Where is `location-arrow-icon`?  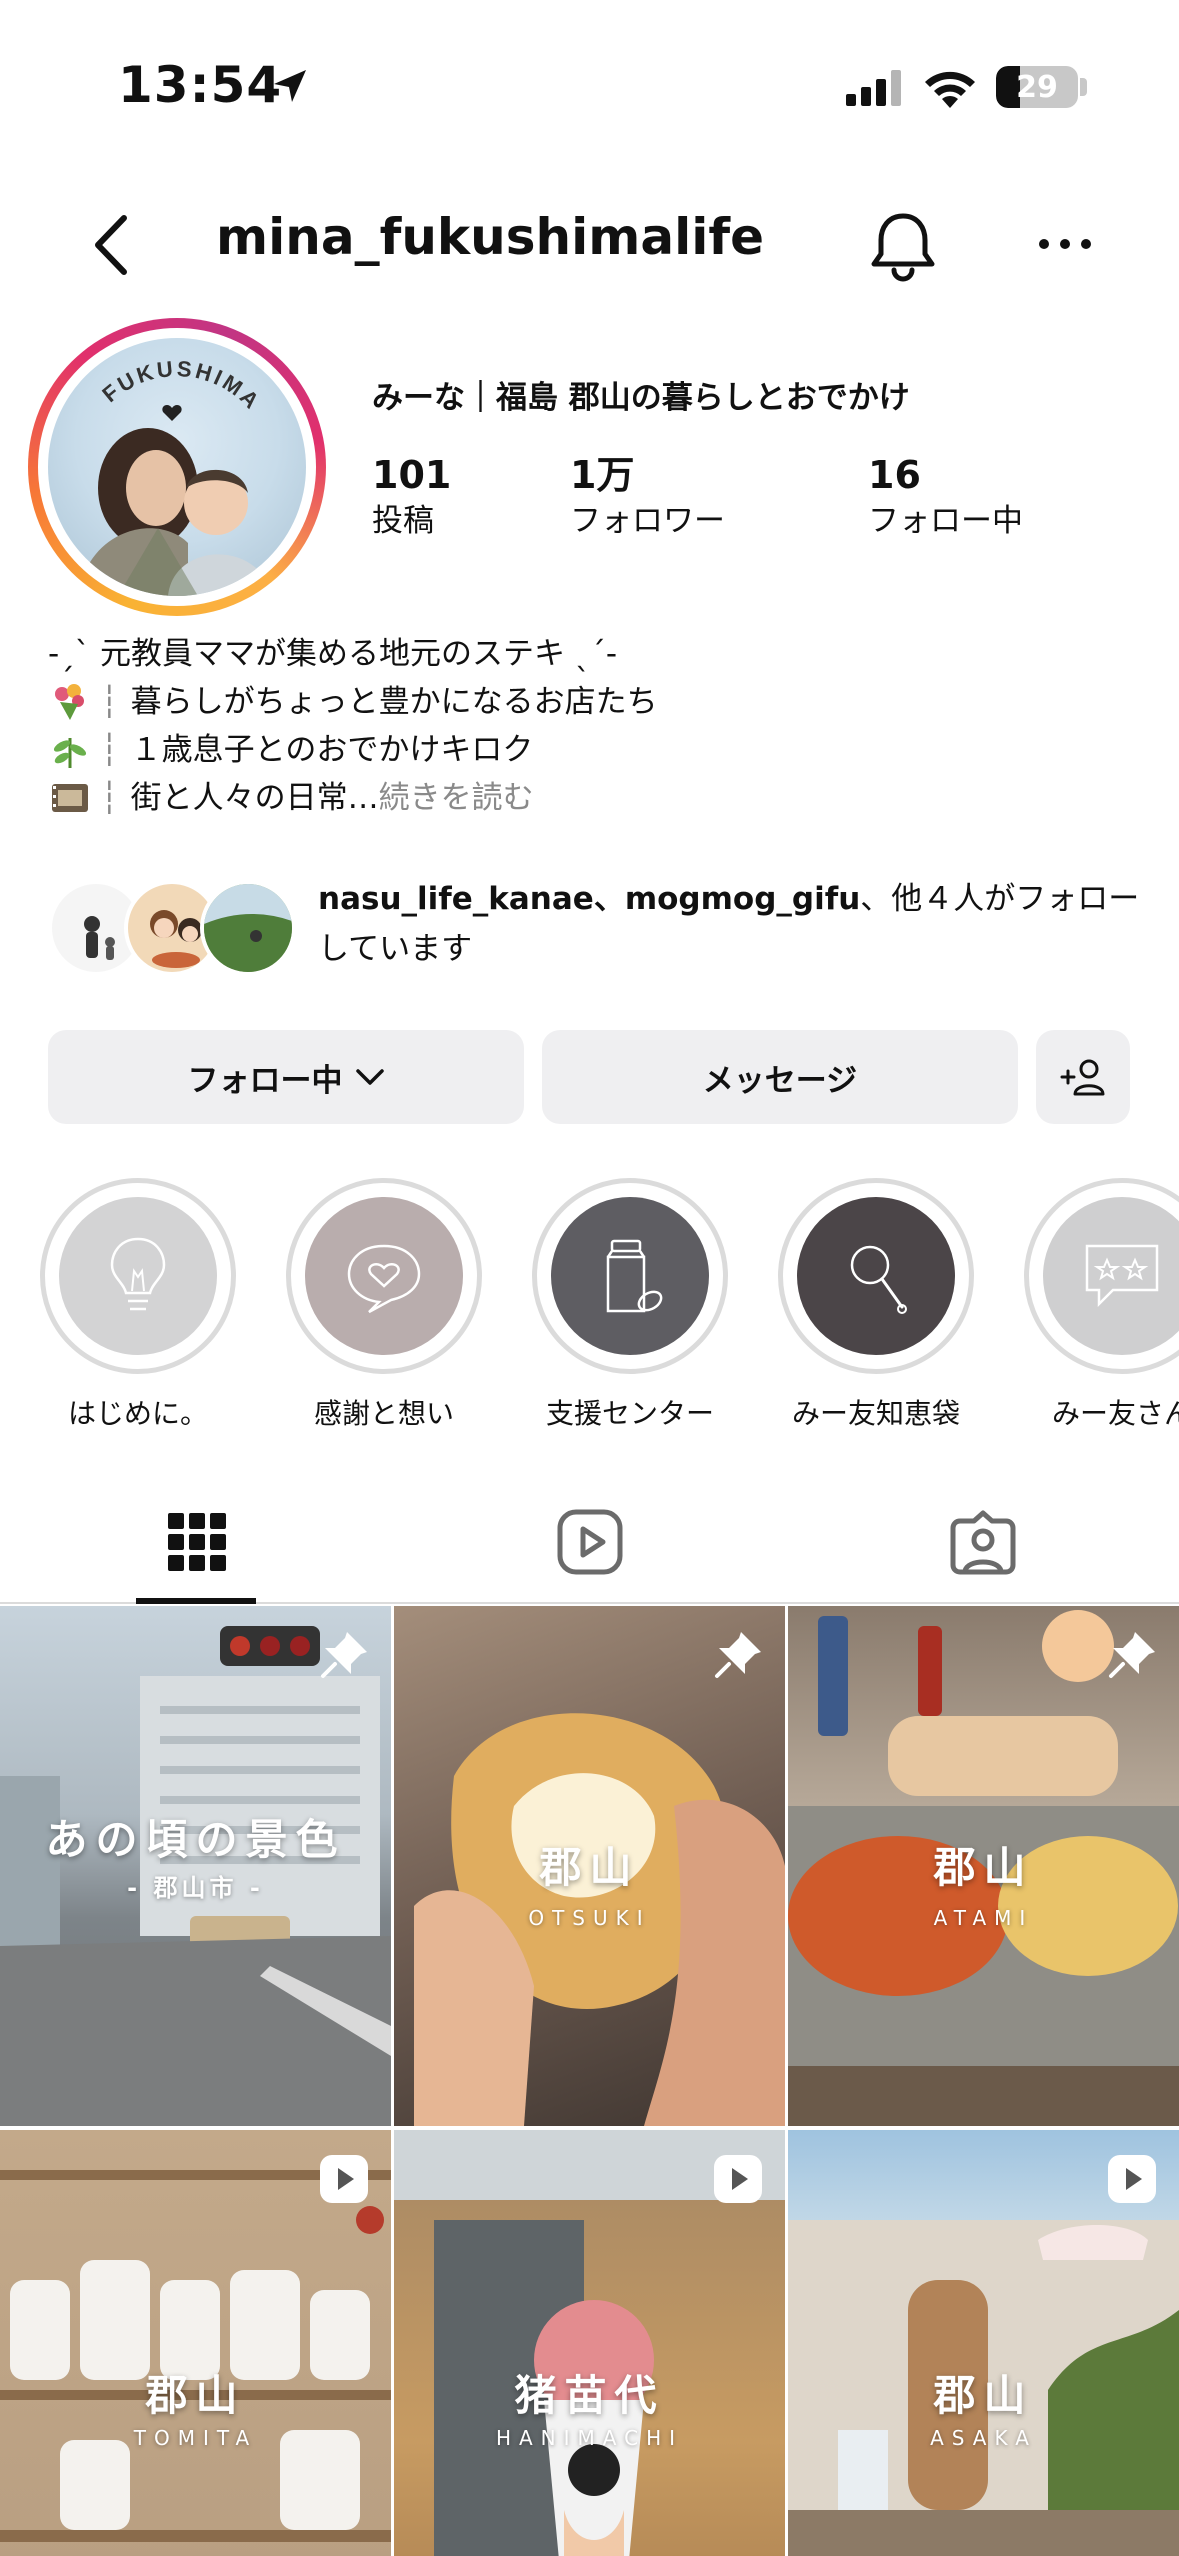
location-arrow-icon is located at coordinates (290, 86).